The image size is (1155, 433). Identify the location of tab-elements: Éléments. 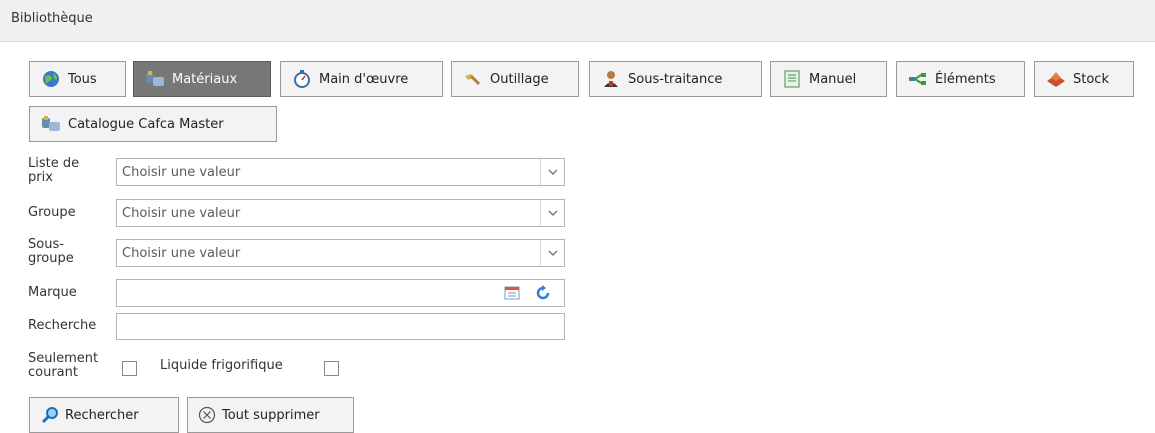
(960, 79).